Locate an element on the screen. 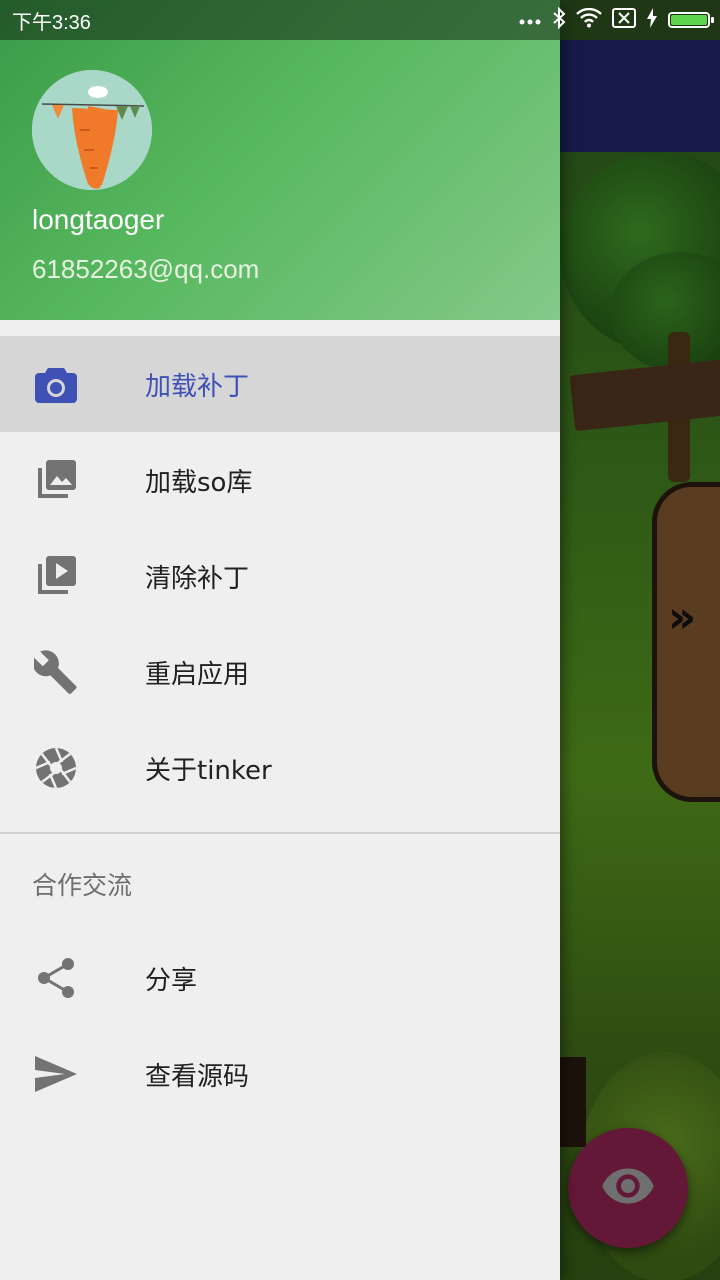 Image resolution: width=720 pixels, height=1280 pixels. status-time: 下午3:36 is located at coordinates (51, 22).